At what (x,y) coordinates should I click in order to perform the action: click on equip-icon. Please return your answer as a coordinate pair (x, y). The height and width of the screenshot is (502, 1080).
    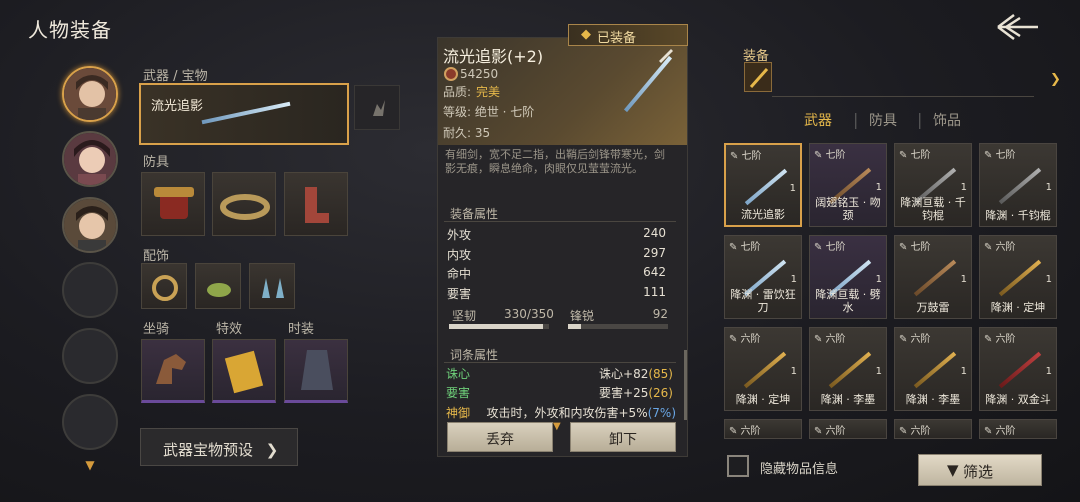
    Looking at the image, I should click on (758, 77).